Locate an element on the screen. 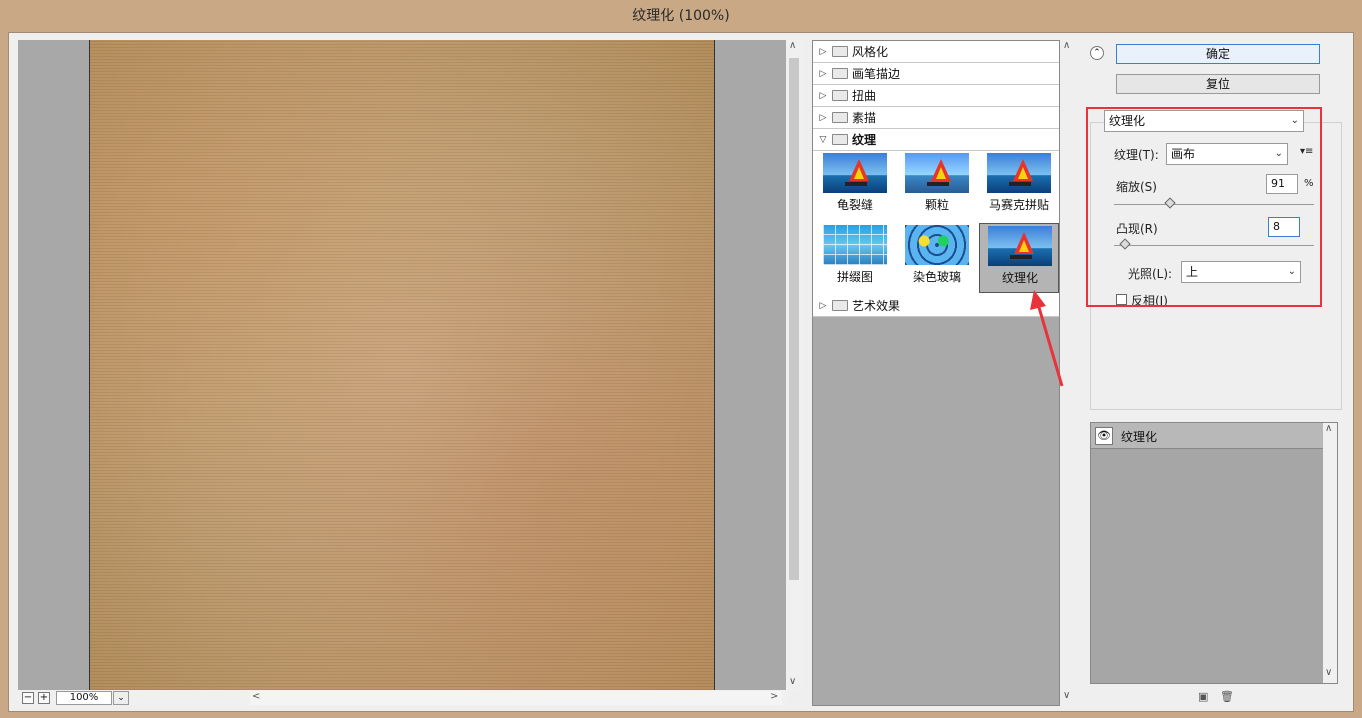 This screenshot has width=1362, height=718. thumbnail-label: 染色玻璃 is located at coordinates (936, 277).